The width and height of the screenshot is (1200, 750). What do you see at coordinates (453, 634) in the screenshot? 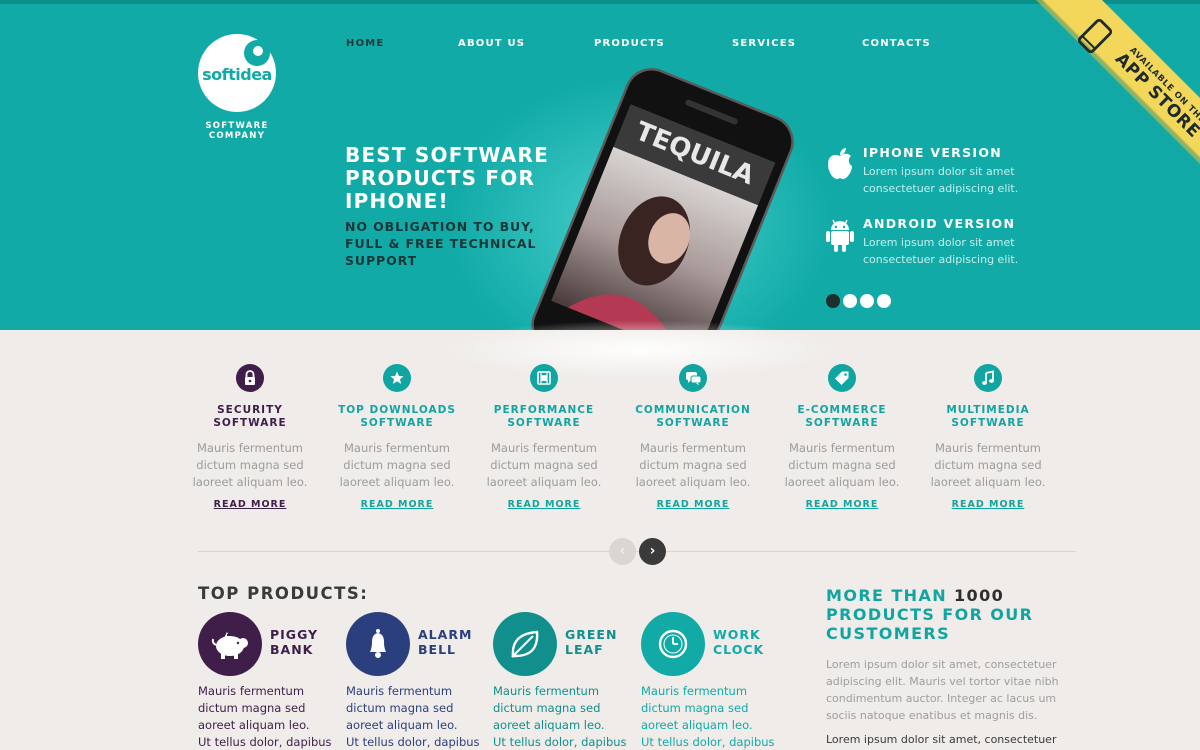
I see `product-name-line1: ALARM` at bounding box center [453, 634].